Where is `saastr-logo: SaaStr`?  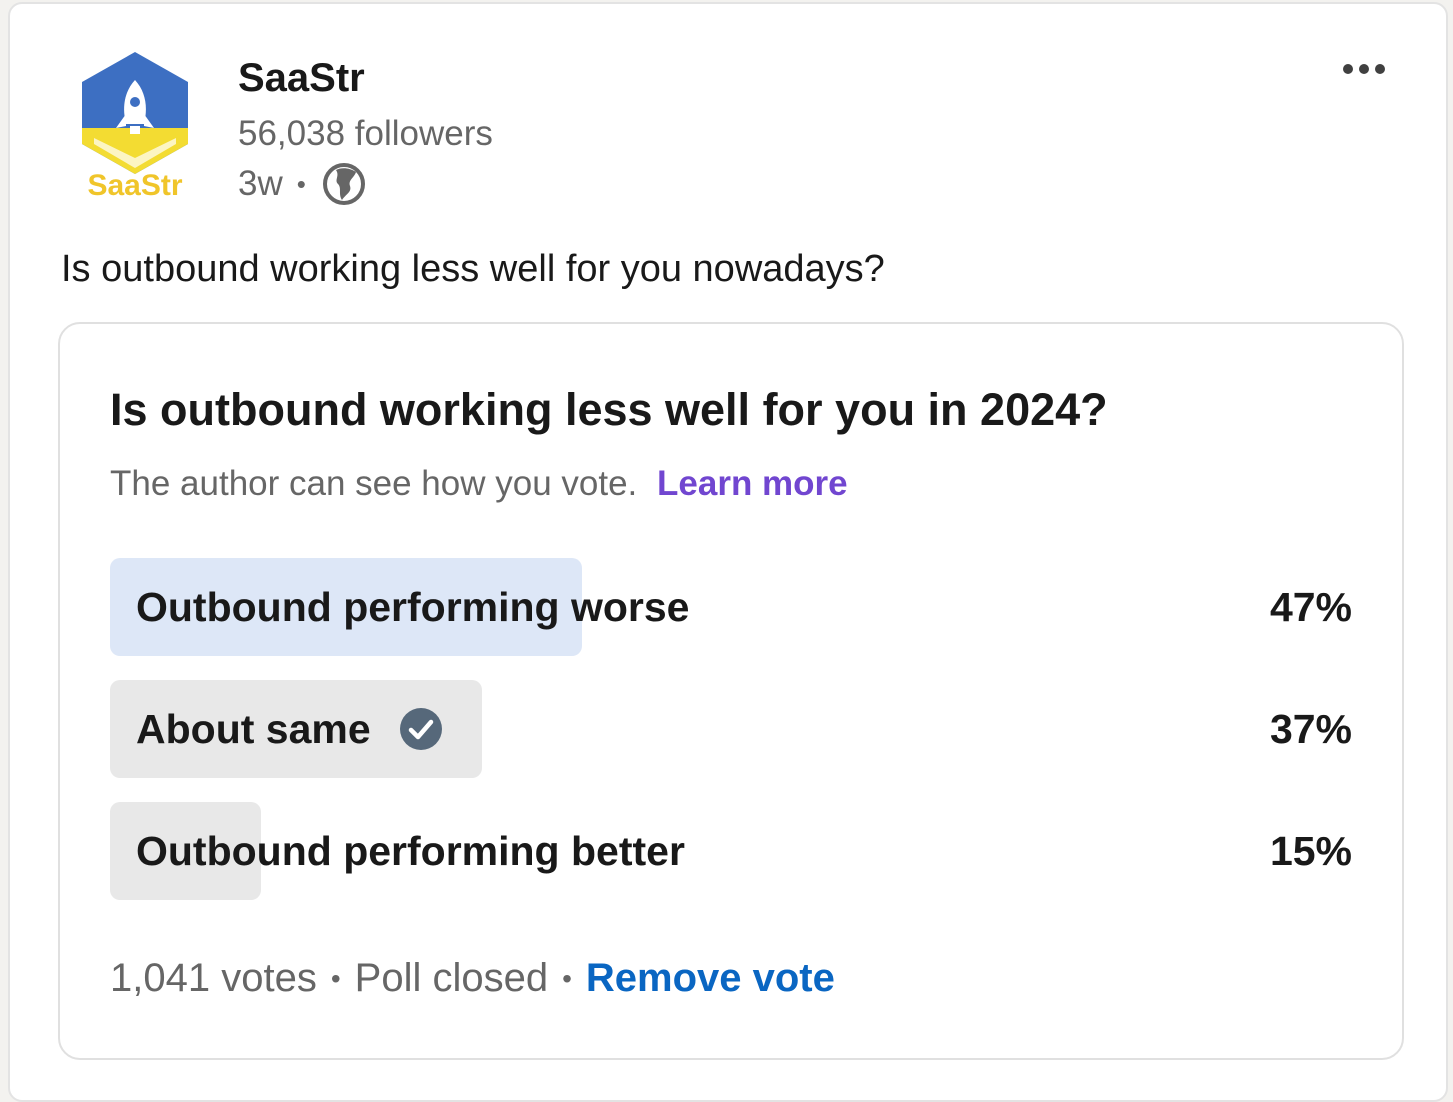
saastr-logo: SaaStr is located at coordinates (135, 126).